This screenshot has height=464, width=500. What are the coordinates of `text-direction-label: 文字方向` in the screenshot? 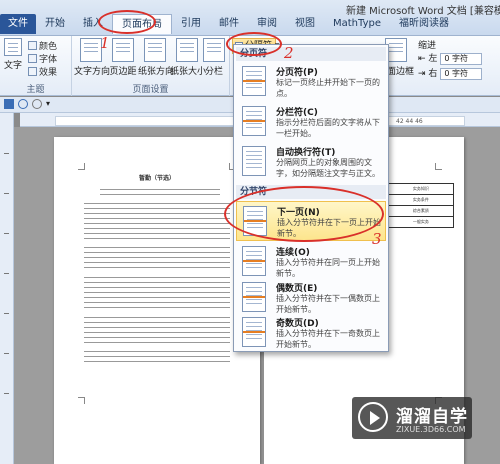 It's located at (92, 72).